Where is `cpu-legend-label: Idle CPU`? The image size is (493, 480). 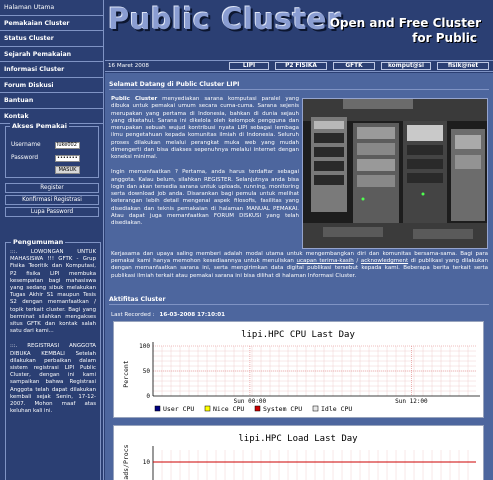
cpu-legend-label: Idle CPU is located at coordinates (336, 409).